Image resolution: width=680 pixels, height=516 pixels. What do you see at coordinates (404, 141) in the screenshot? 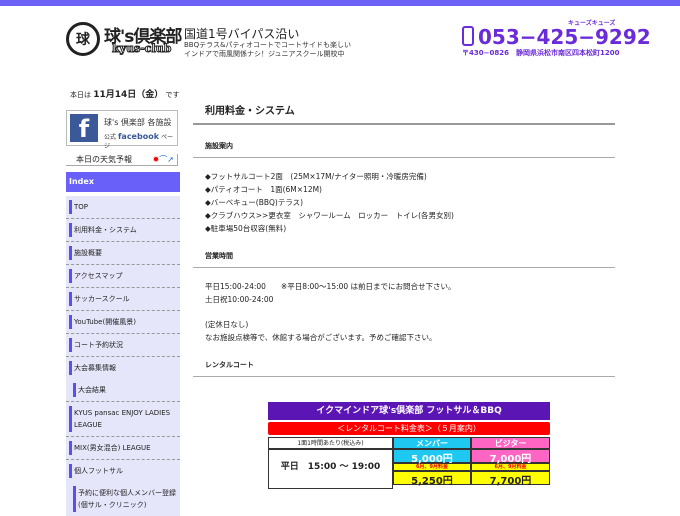
I see `facility-heading: 施設案内` at bounding box center [404, 141].